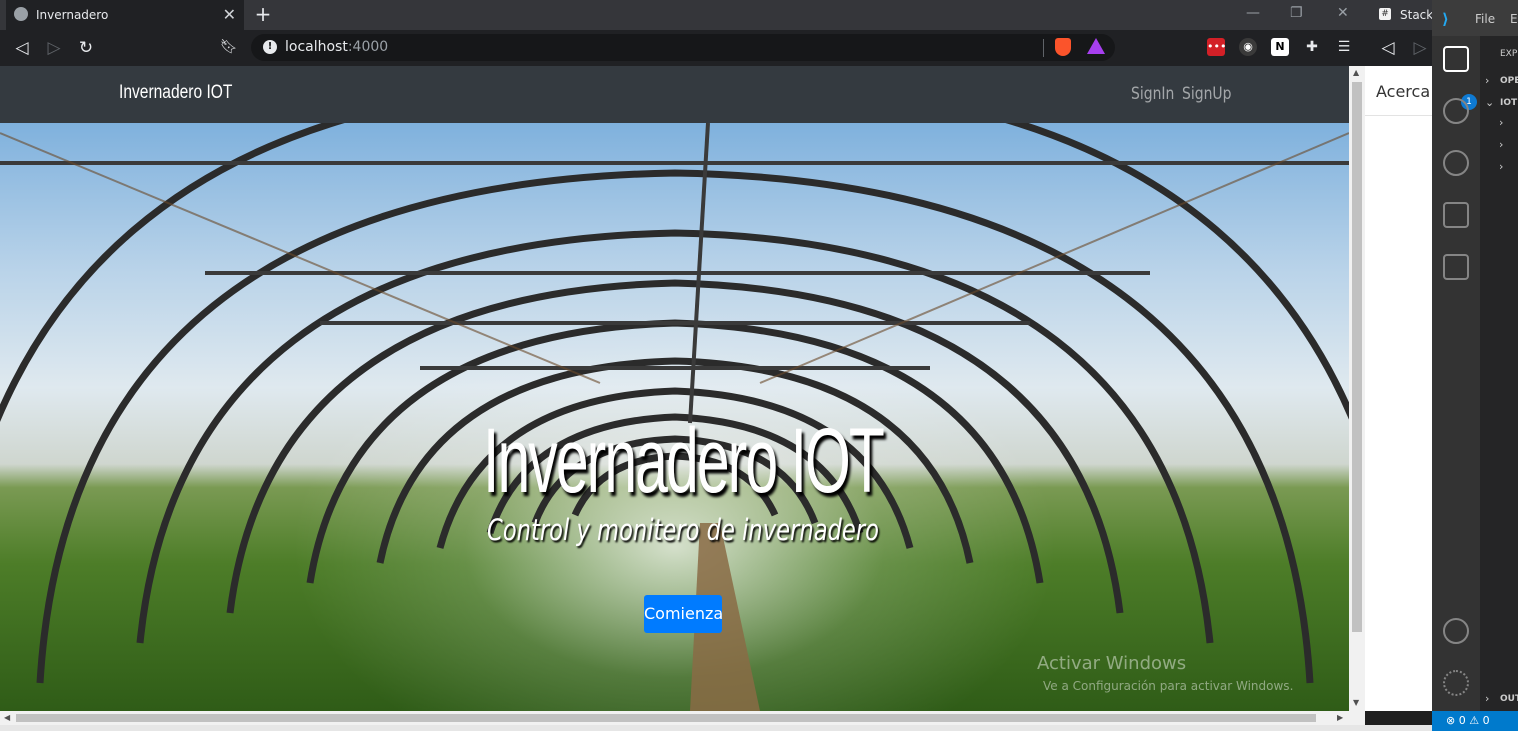 This screenshot has height=731, width=1518. Describe the element at coordinates (1456, 59) in the screenshot. I see `explorer-icon` at that location.